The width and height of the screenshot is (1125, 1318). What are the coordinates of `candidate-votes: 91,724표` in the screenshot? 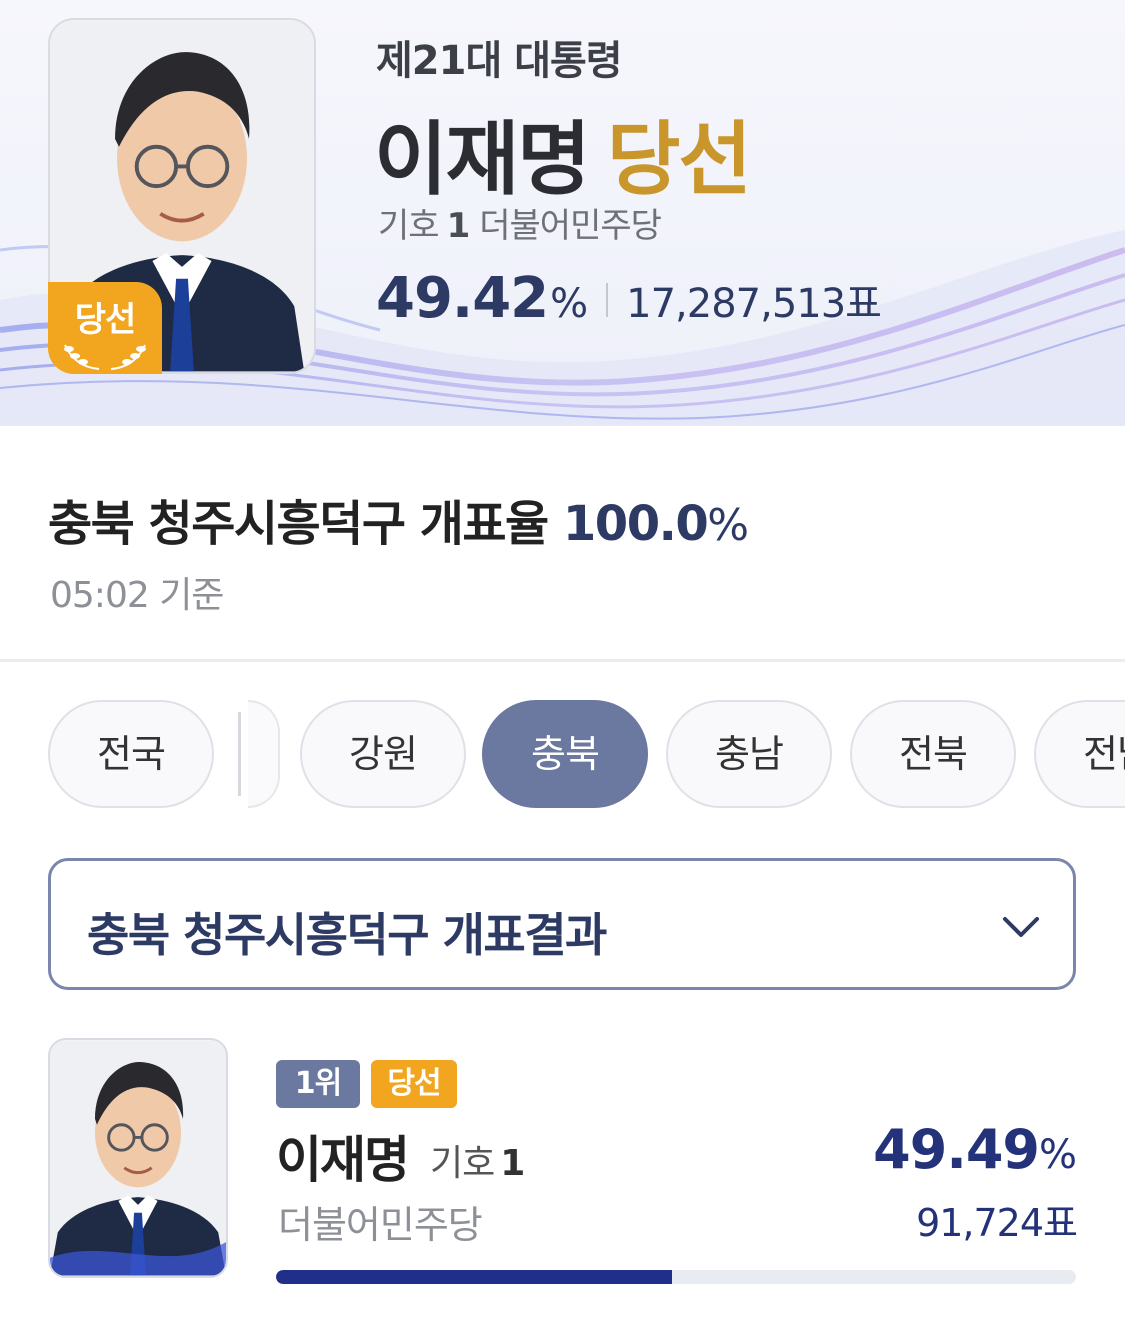 It's located at (997, 1223).